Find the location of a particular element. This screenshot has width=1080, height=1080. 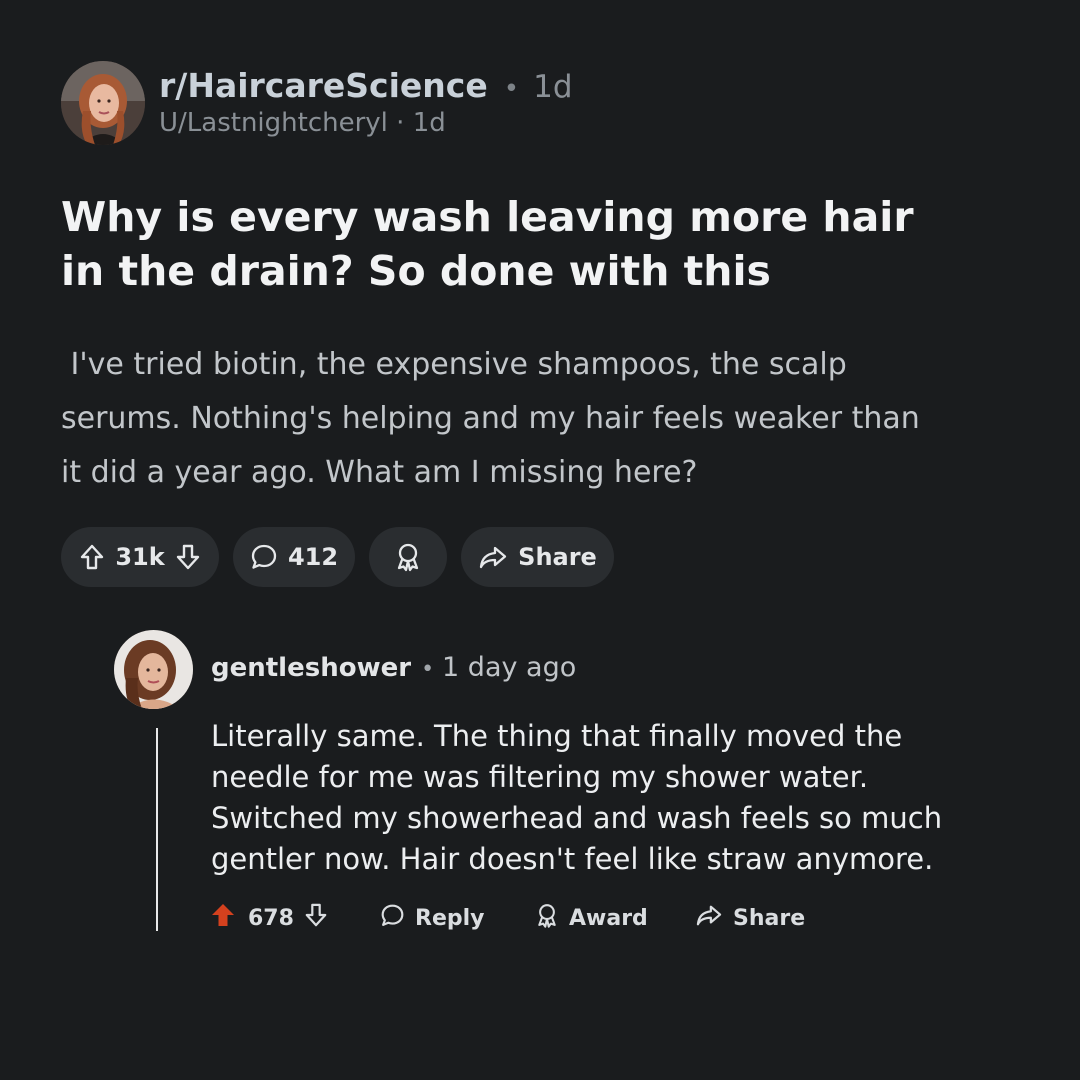

post-author: U/Lastnightcheryl · 1d is located at coordinates (302, 123).